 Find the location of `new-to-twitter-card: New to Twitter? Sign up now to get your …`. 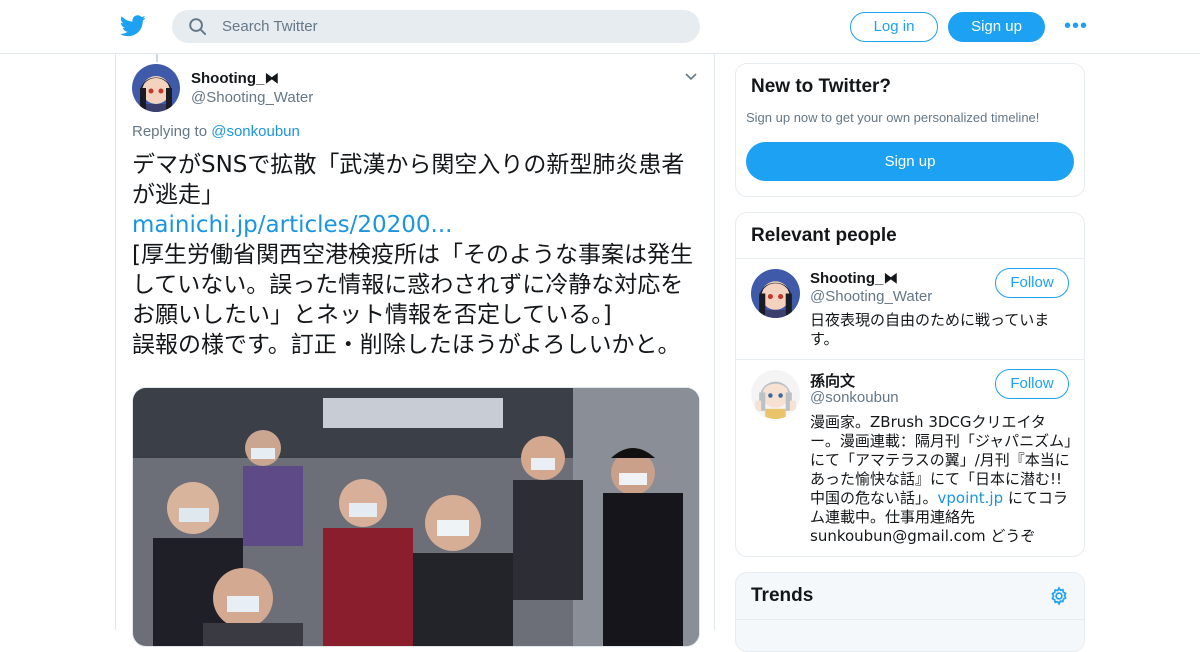

new-to-twitter-card: New to Twitter? Sign up now to get your … is located at coordinates (910, 130).